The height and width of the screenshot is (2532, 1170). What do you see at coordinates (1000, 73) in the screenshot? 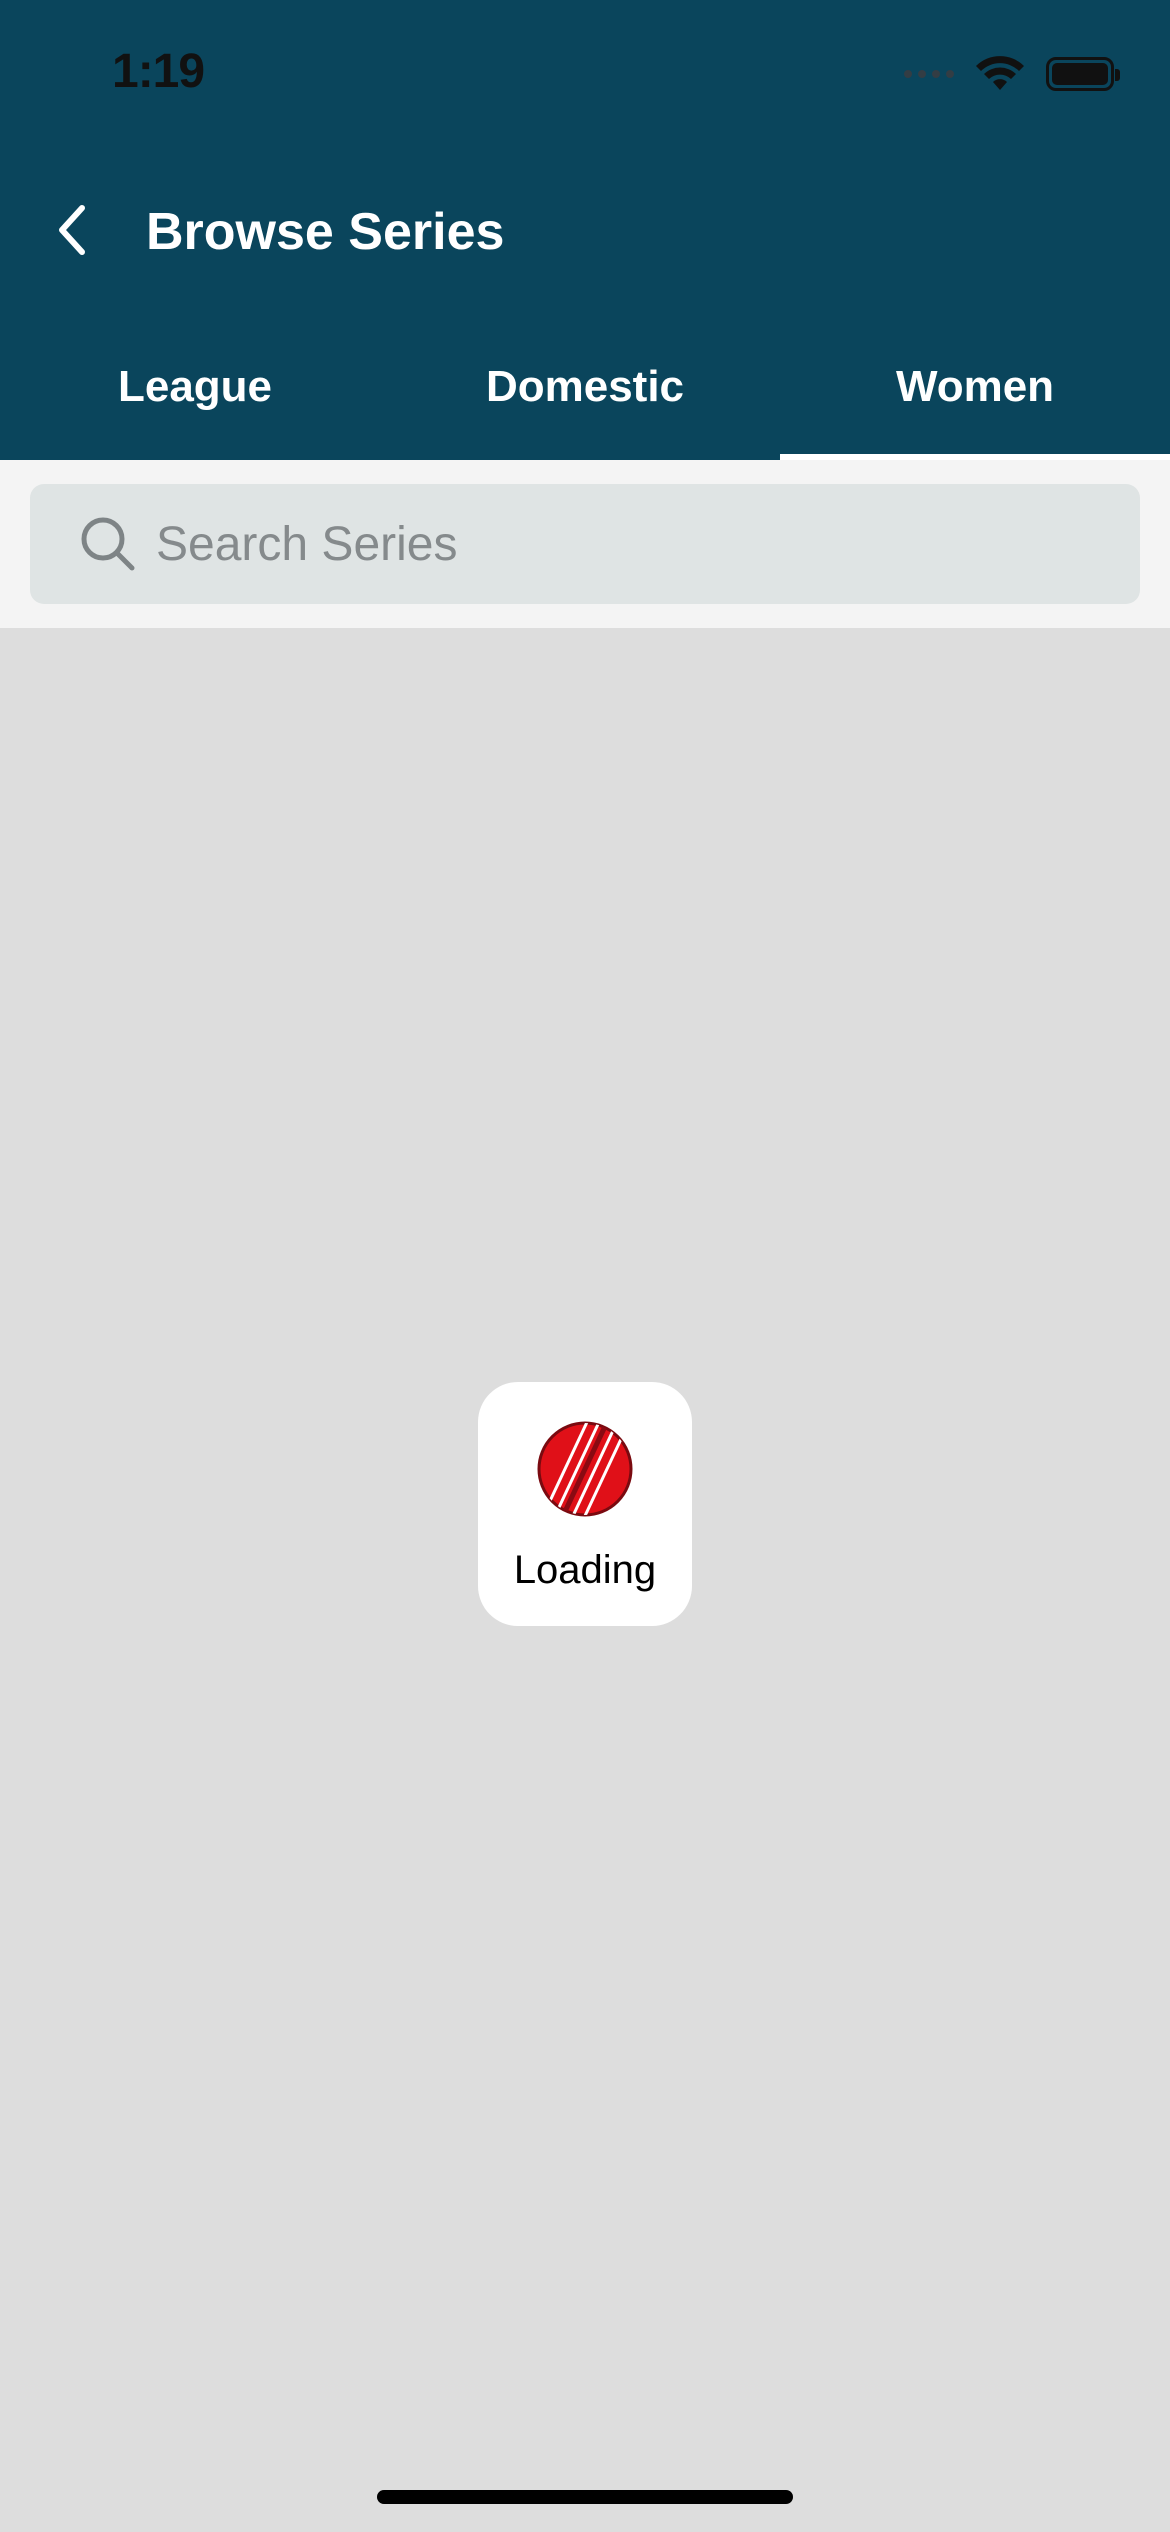
I see `wifi-icon` at bounding box center [1000, 73].